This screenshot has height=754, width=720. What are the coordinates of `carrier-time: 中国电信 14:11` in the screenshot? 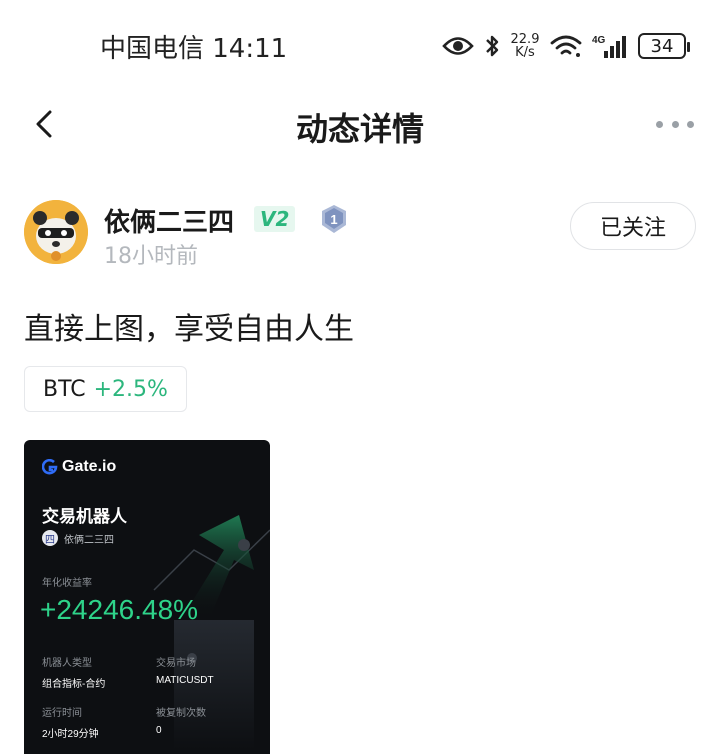 It's located at (194, 49).